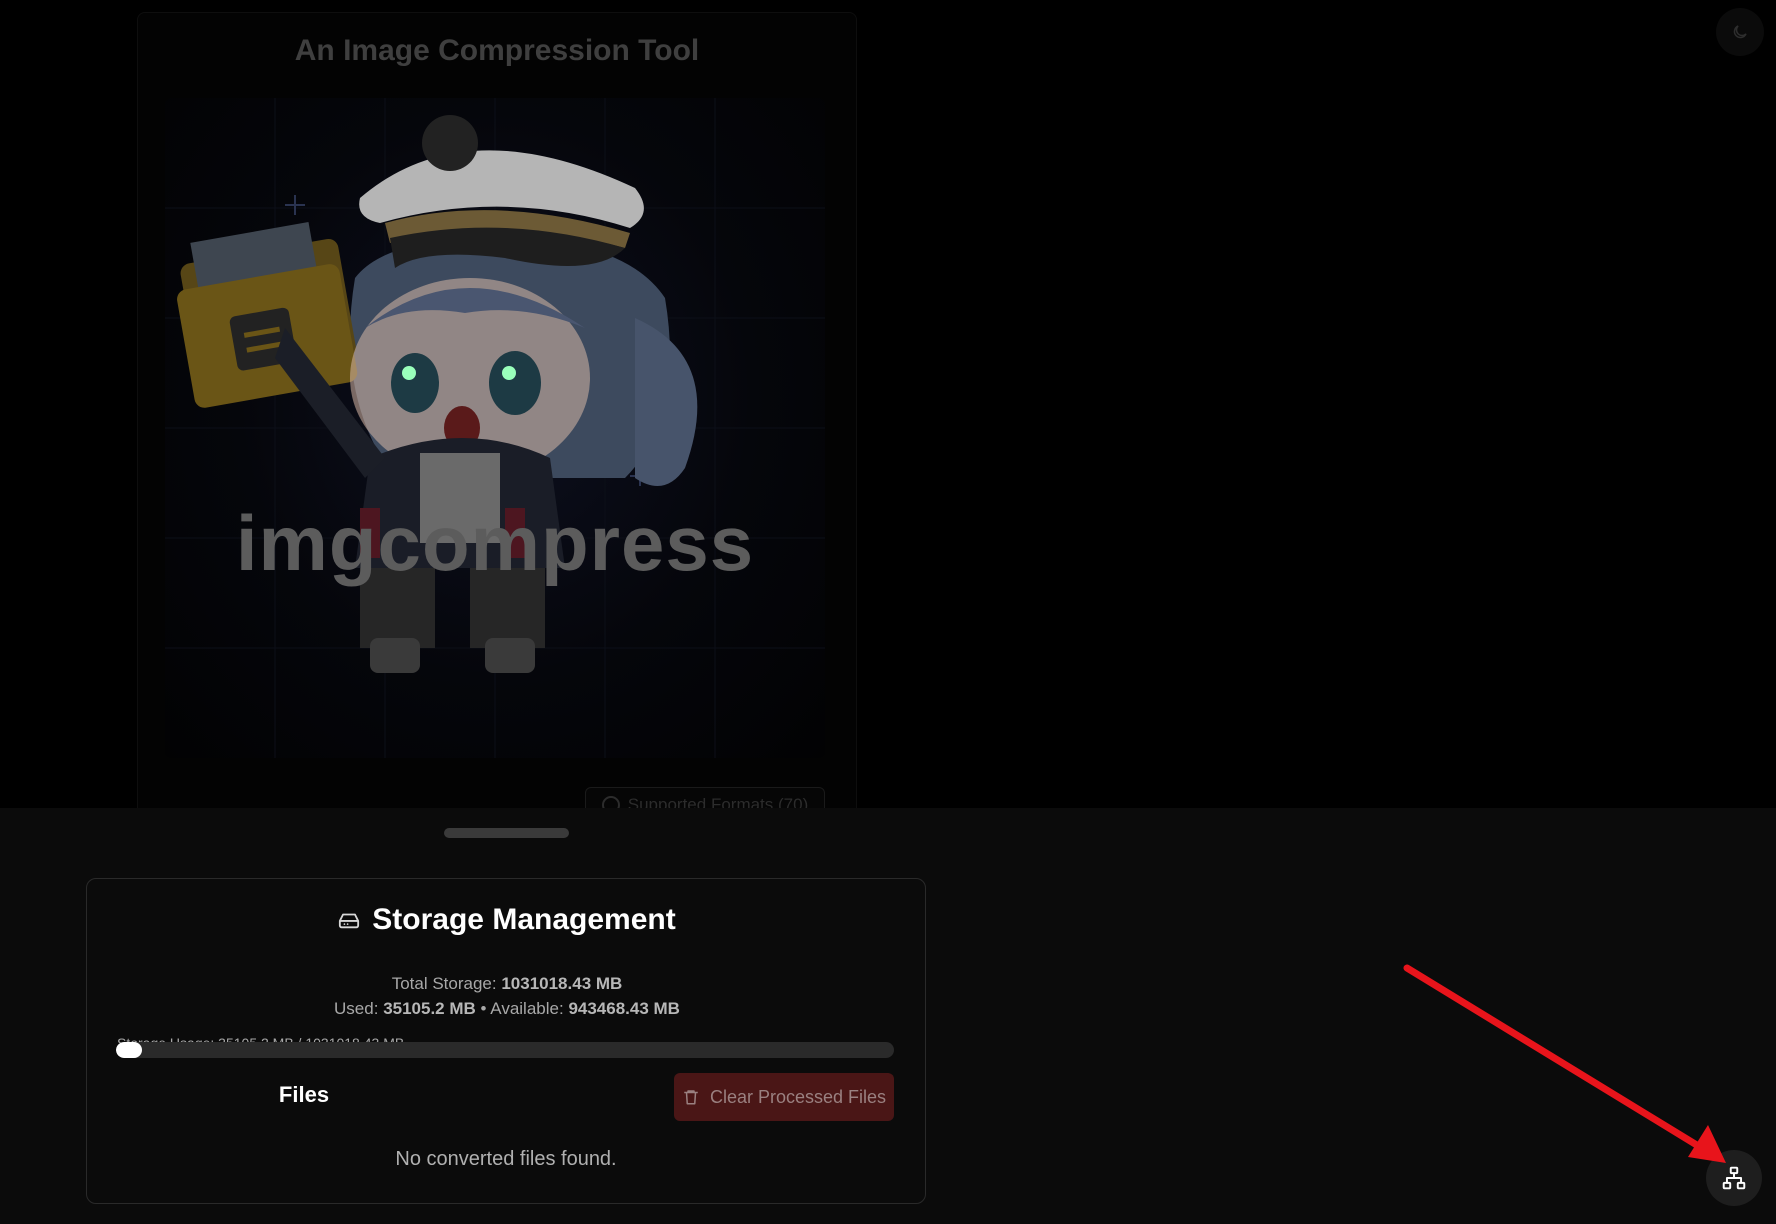 This screenshot has height=1224, width=1776. Describe the element at coordinates (495, 543) in the screenshot. I see `hero-wordmark: imgcompress` at that location.